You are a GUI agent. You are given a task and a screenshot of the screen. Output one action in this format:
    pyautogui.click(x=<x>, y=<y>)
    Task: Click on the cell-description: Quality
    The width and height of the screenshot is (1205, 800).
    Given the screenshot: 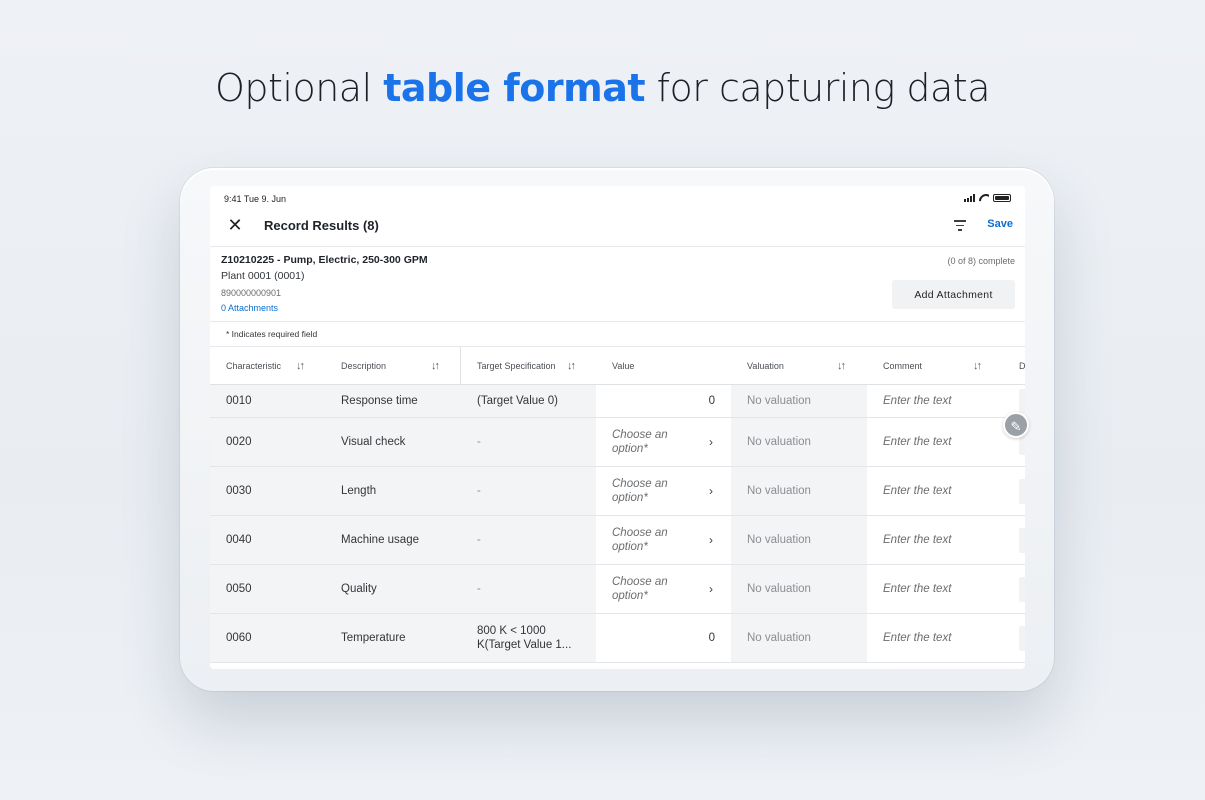 What is the action you would take?
    pyautogui.click(x=359, y=589)
    